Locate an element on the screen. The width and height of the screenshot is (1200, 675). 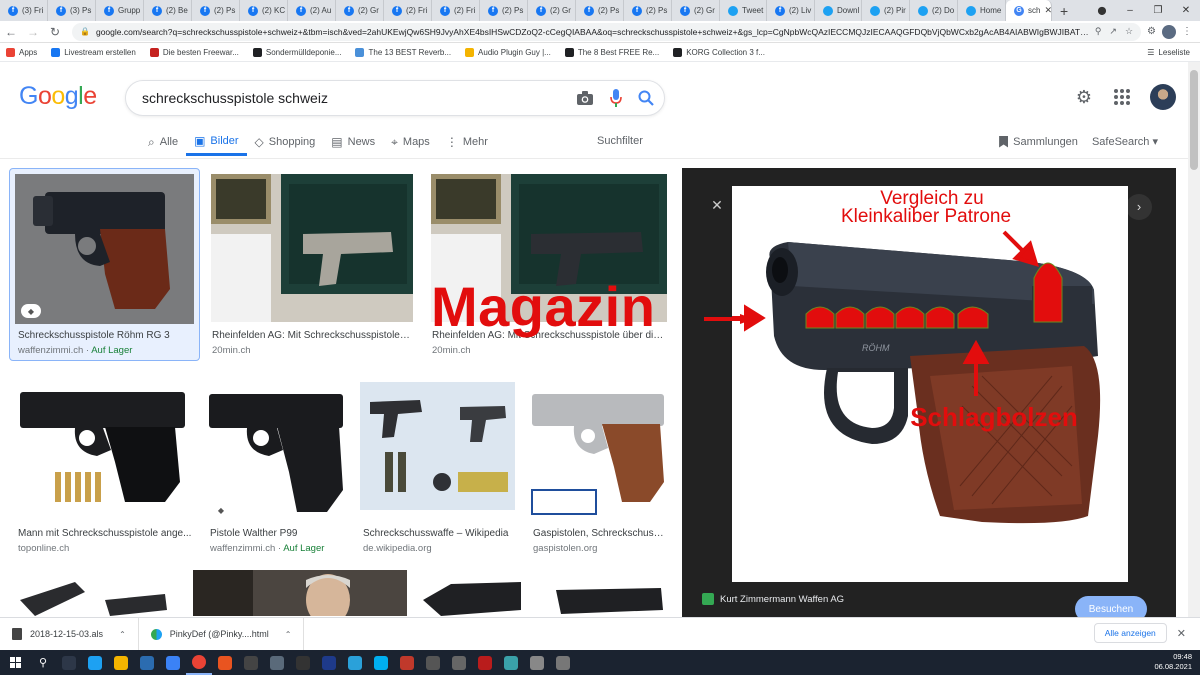
extensions-icon: ⚙ is located at coordinates (1151, 31).